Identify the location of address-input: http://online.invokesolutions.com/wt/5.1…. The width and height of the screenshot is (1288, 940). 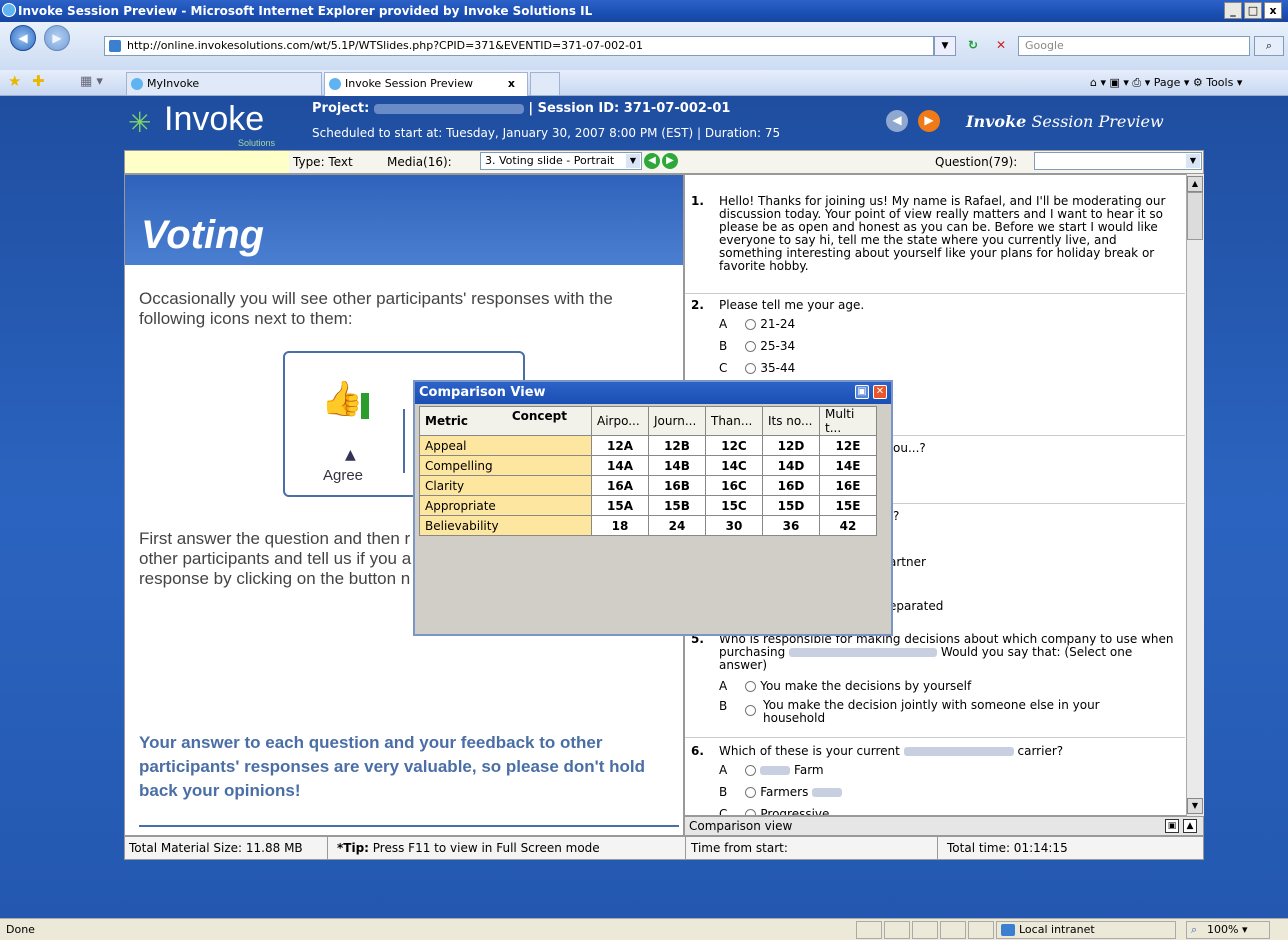
(519, 46).